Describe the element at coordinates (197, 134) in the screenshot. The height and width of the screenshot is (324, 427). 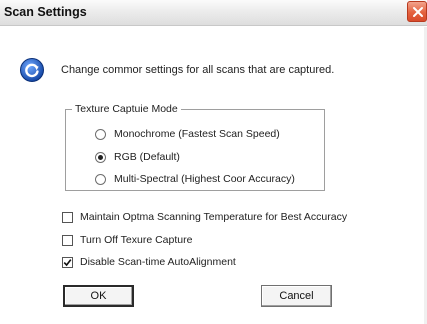
I see `radio-label: Monochrome (Fastest Scan Speed)` at that location.